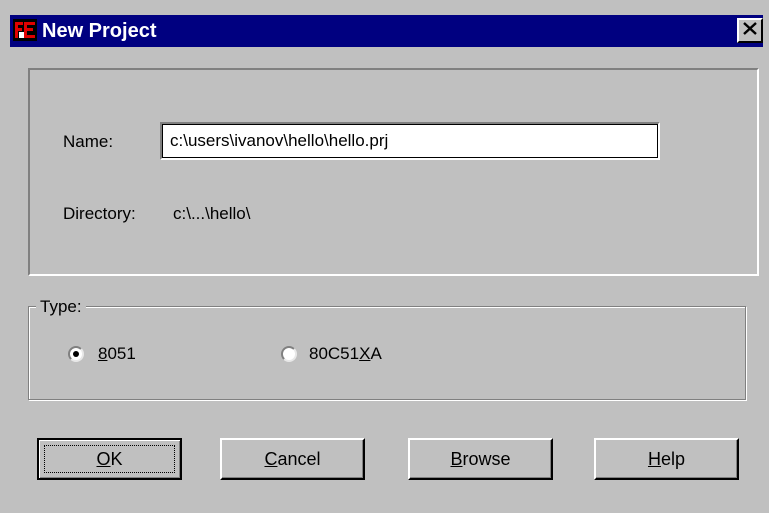 The image size is (769, 513). I want to click on help-button: Help, so click(666, 459).